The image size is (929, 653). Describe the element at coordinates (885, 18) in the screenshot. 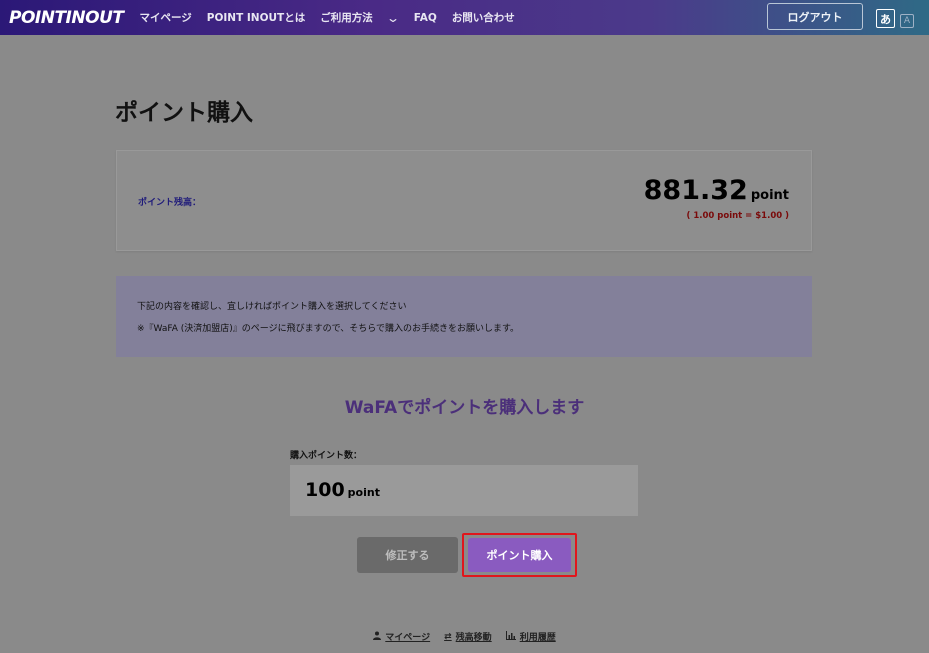

I see `language-japanese-button: あ` at that location.